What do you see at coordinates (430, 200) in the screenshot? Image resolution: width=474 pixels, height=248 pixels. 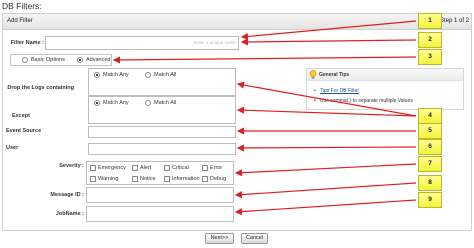 I see `callout-9: 9` at bounding box center [430, 200].